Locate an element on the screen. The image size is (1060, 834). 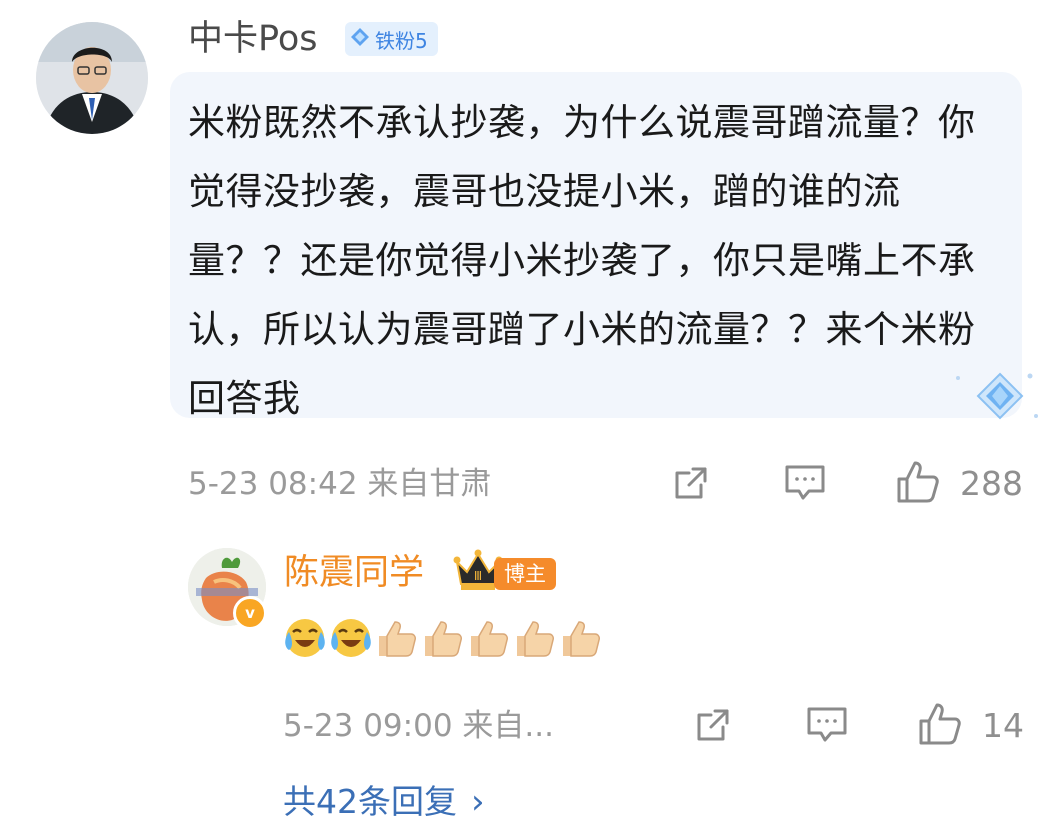
comment-timestamp: 5-23 08:42 来自甘肃 is located at coordinates (340, 484).